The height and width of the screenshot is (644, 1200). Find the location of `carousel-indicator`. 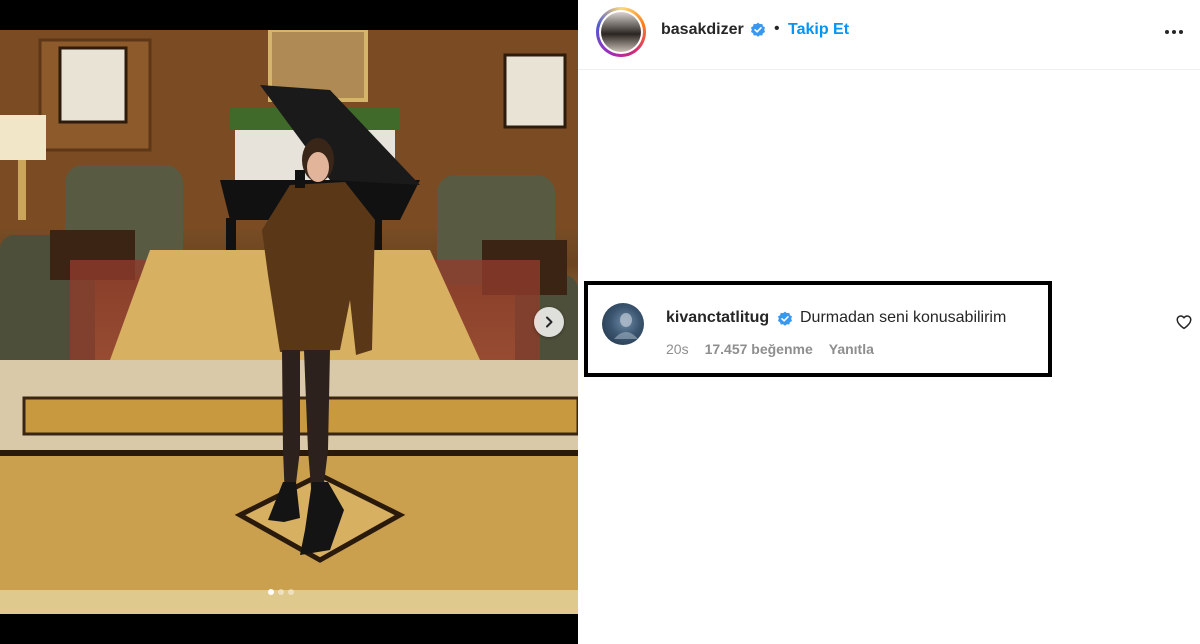

carousel-indicator is located at coordinates (281, 592).